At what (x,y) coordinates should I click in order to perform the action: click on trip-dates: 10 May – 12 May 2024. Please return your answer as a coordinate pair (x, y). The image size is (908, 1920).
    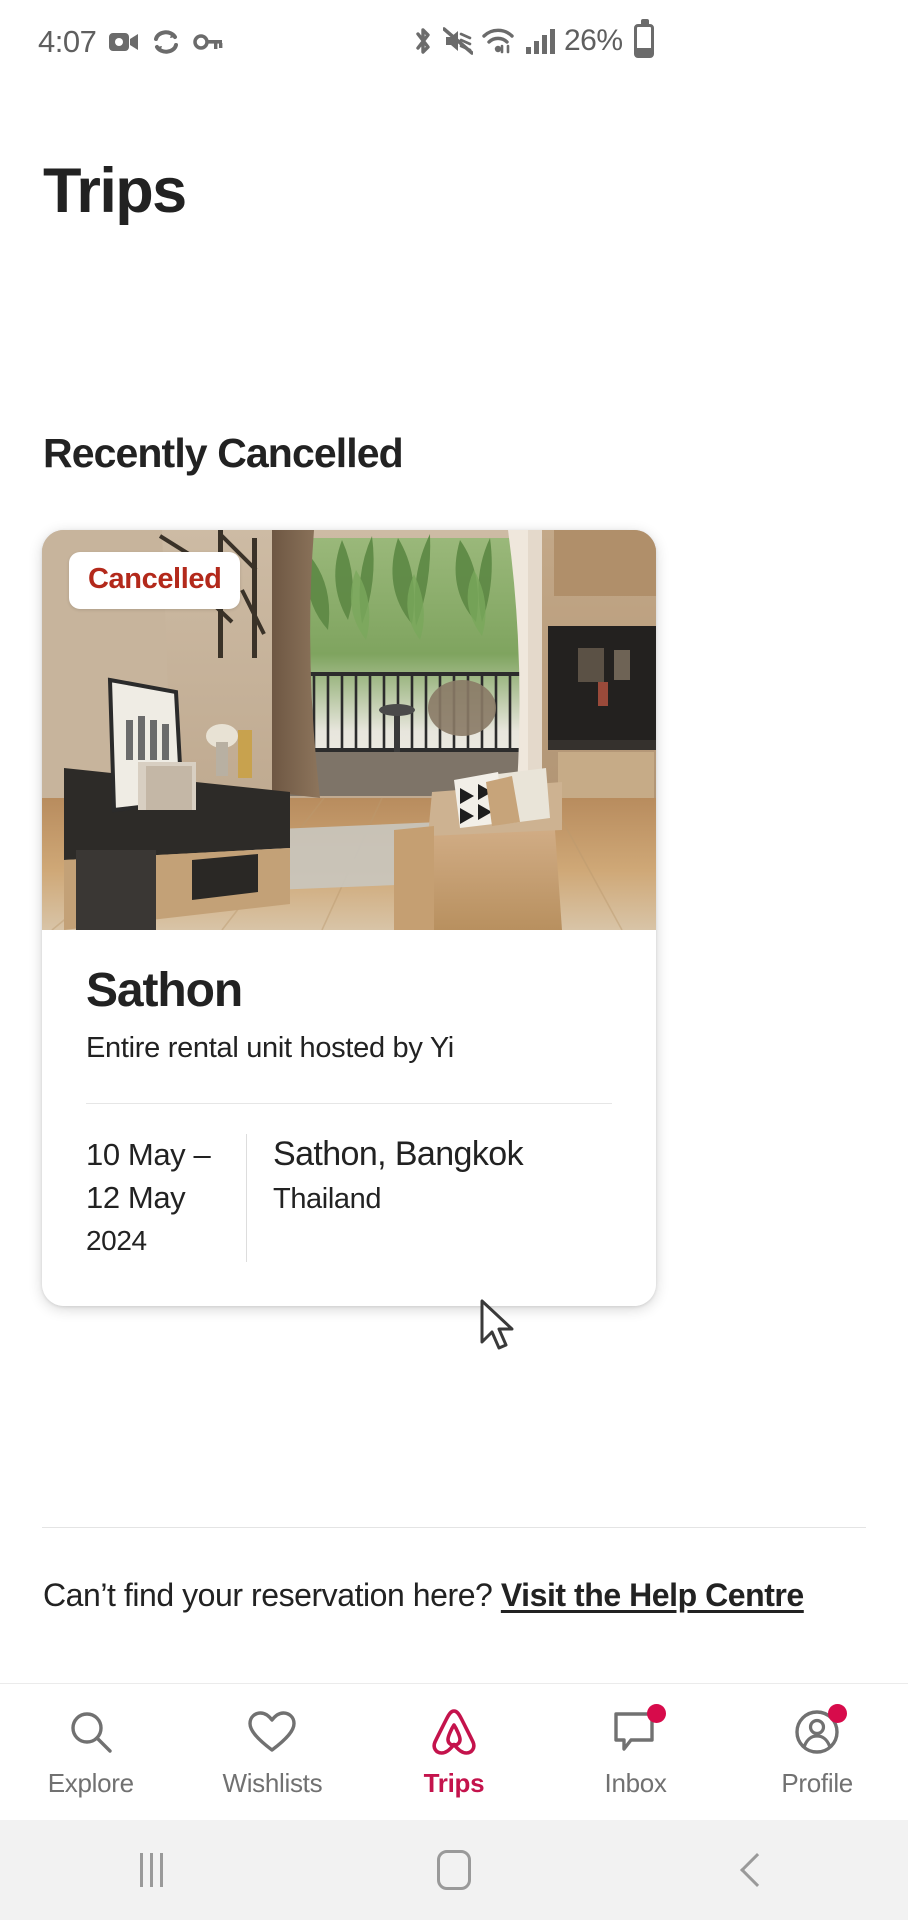
    Looking at the image, I should click on (166, 1198).